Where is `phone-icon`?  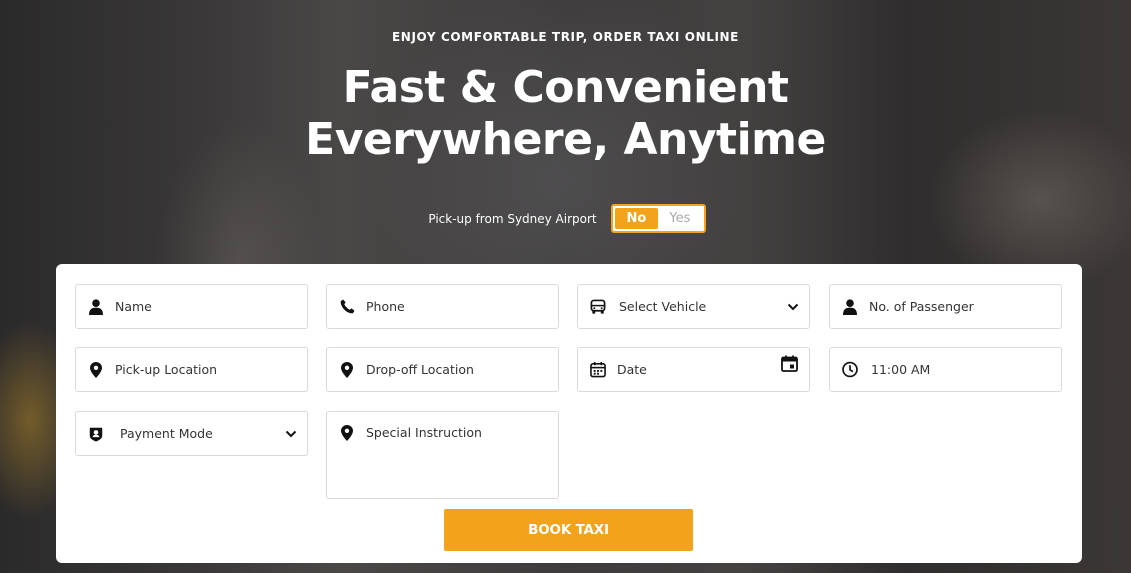 phone-icon is located at coordinates (347, 307).